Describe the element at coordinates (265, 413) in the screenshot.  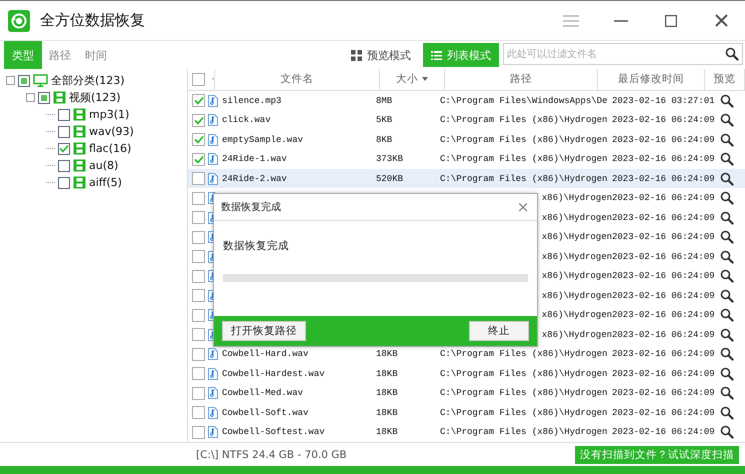
I see `file-name: Cowbell-Soft.wav` at that location.